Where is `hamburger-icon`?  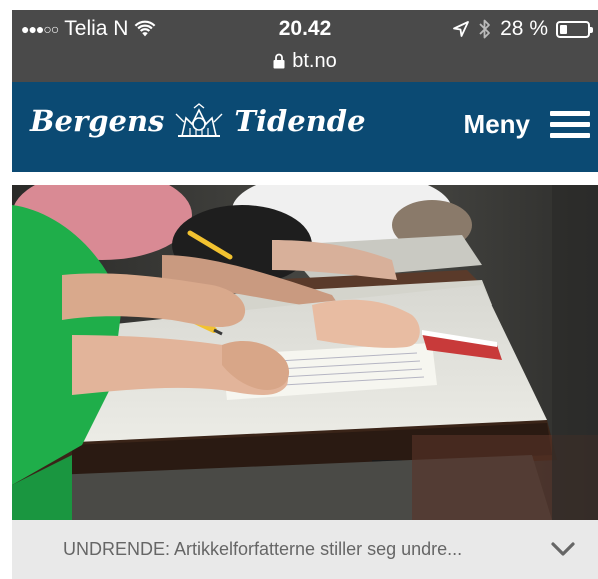
hamburger-icon is located at coordinates (570, 124).